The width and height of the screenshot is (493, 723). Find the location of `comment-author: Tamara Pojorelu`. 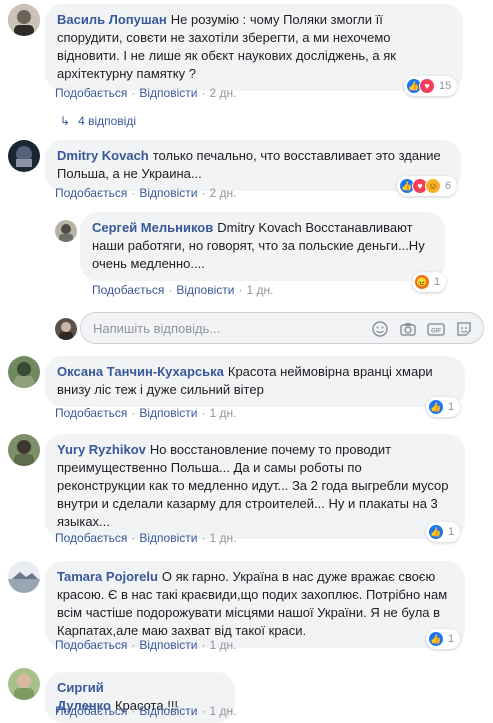

comment-author: Tamara Pojorelu is located at coordinates (107, 576).